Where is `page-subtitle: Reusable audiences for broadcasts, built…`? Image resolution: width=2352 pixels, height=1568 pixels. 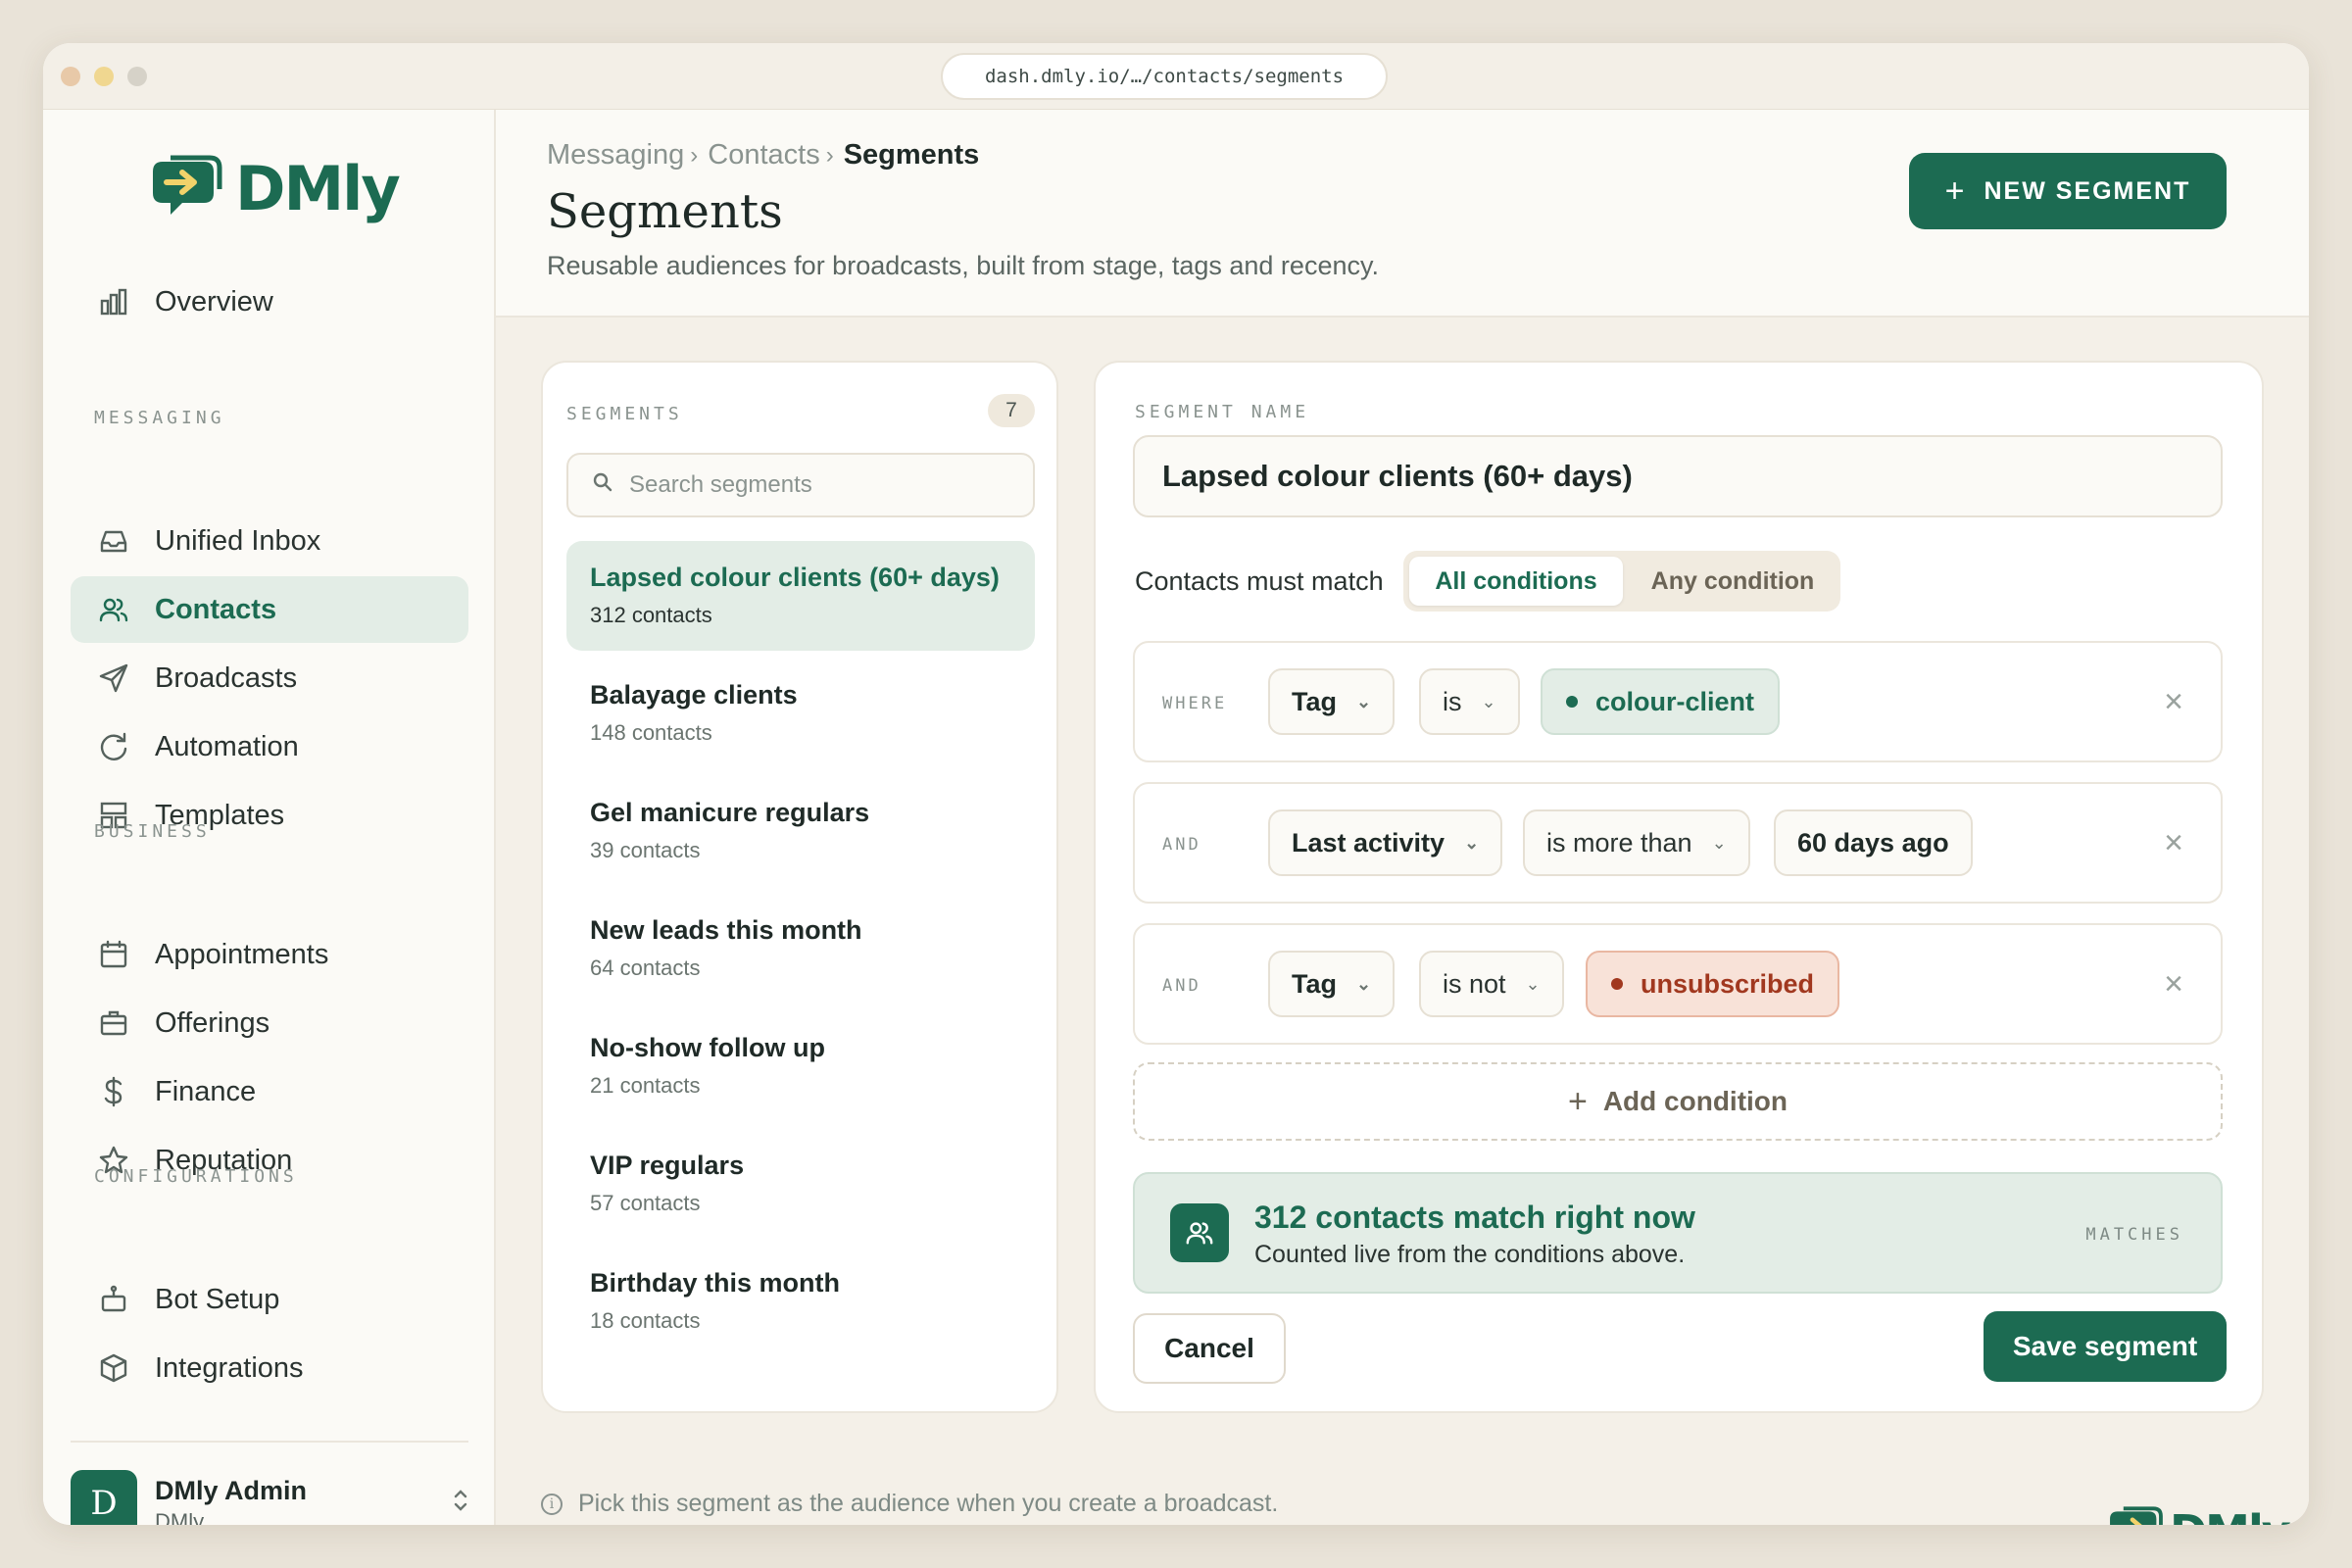 page-subtitle: Reusable audiences for broadcasts, built… is located at coordinates (963, 265).